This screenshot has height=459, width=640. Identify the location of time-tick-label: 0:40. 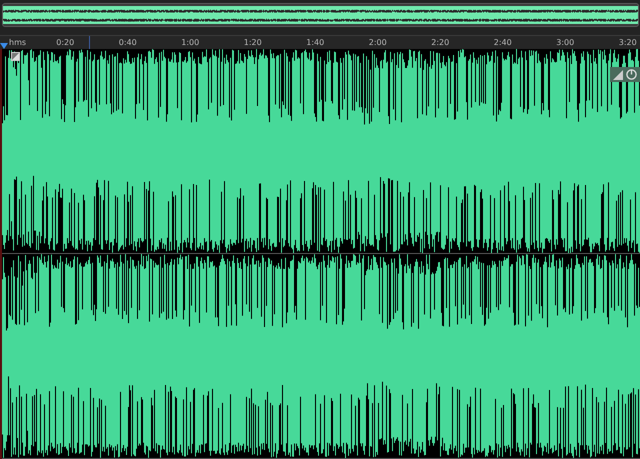
(127, 43).